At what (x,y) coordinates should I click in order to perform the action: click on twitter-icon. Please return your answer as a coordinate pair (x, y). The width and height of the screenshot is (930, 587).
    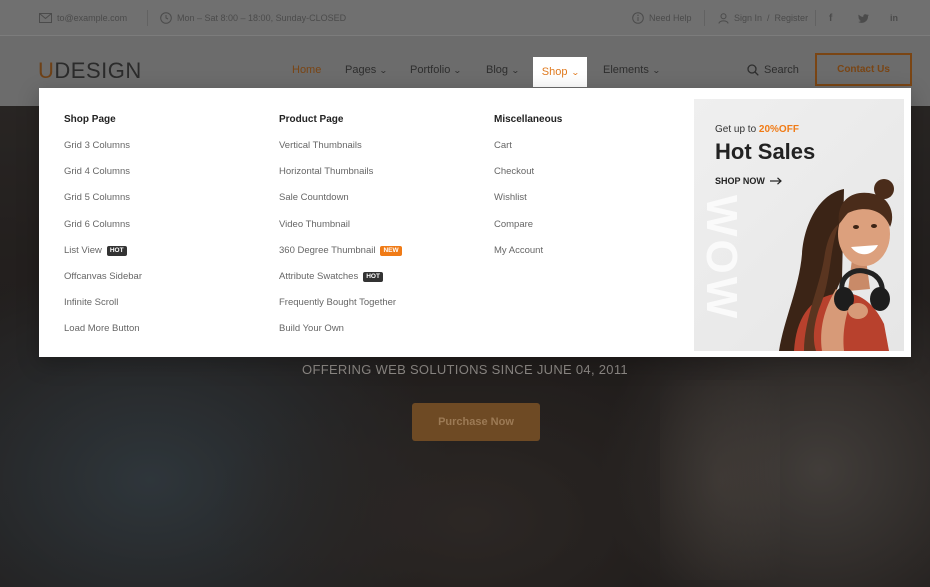
    Looking at the image, I should click on (863, 18).